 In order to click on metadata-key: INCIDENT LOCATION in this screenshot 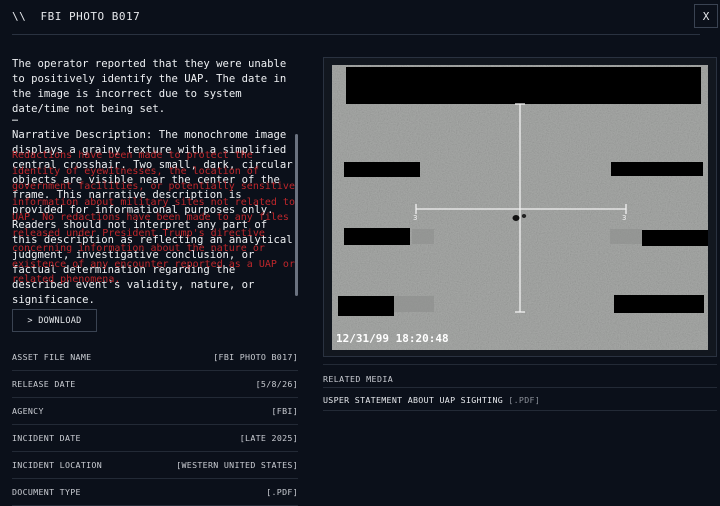, I will do `click(57, 465)`.